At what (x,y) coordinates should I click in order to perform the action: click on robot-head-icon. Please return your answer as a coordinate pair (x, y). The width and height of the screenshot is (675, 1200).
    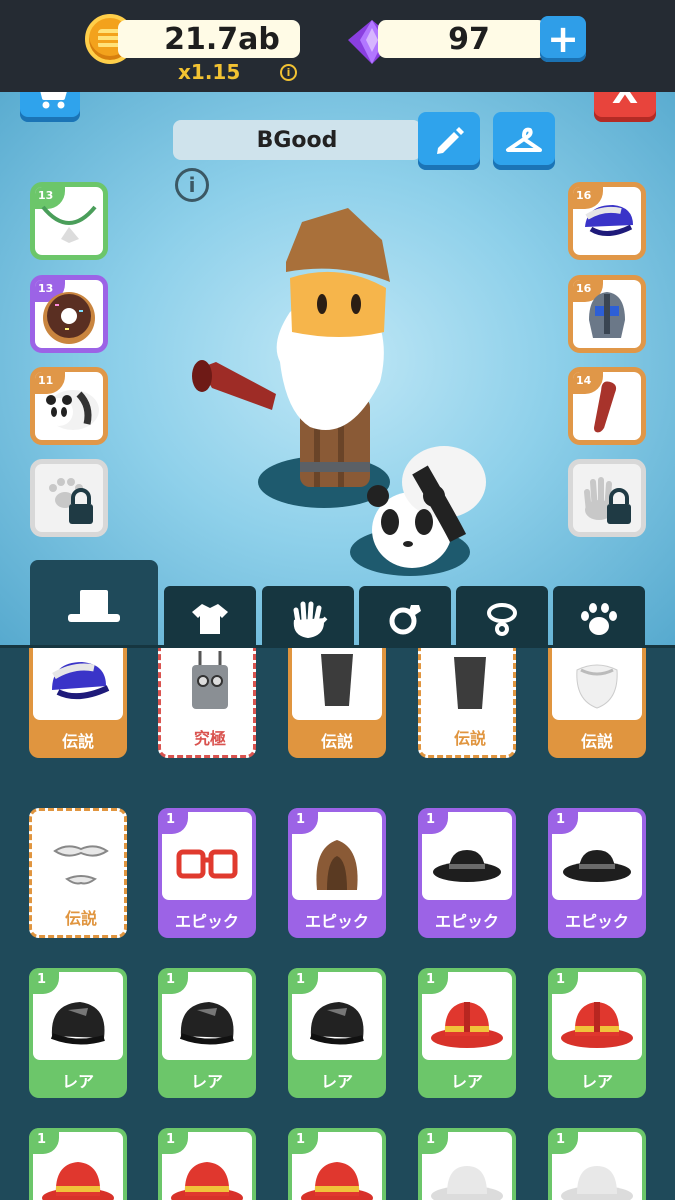
    Looking at the image, I should click on (210, 680).